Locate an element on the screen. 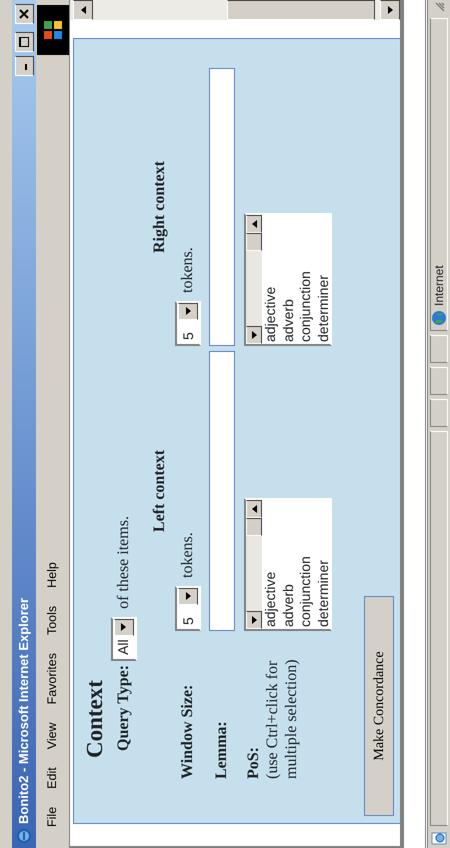  page-icon is located at coordinates (439, 838).